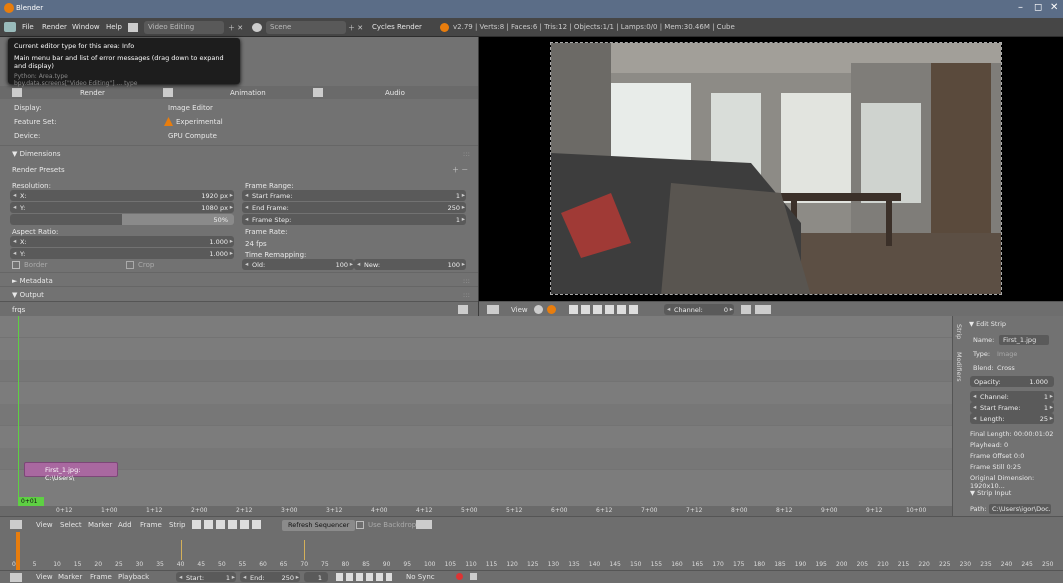 This screenshot has height=583, width=1063. Describe the element at coordinates (1054, 7) in the screenshot. I see `close-button: ✕` at that location.